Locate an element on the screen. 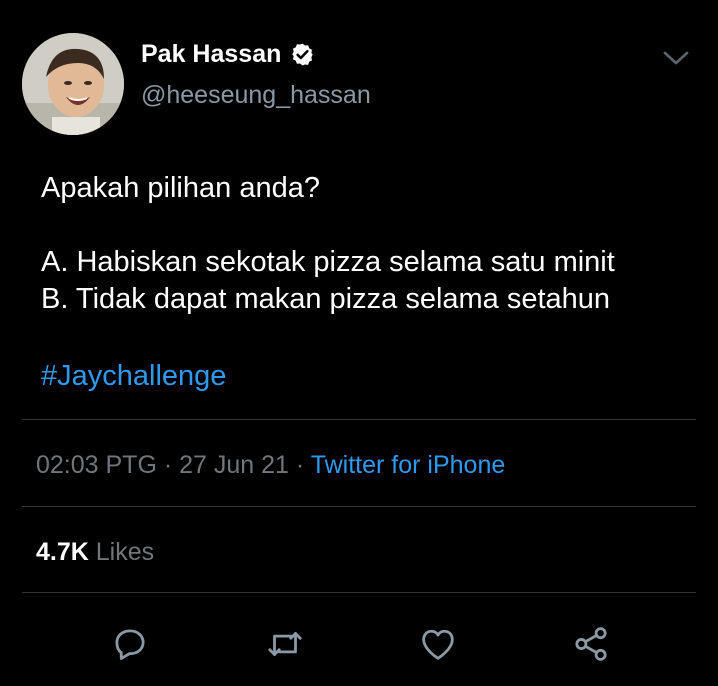 The width and height of the screenshot is (718, 686). share-button is located at coordinates (591, 644).